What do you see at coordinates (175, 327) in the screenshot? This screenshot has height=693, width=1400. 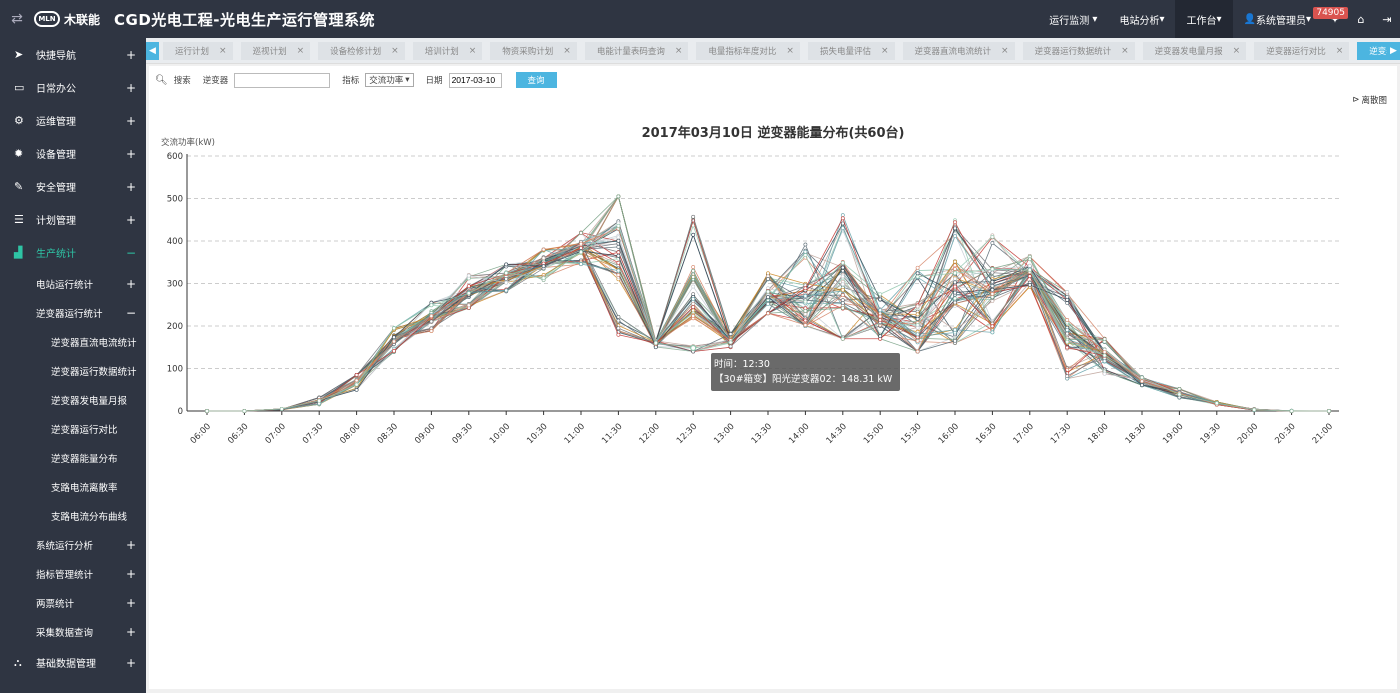 I see `y-tick-label: 200` at bounding box center [175, 327].